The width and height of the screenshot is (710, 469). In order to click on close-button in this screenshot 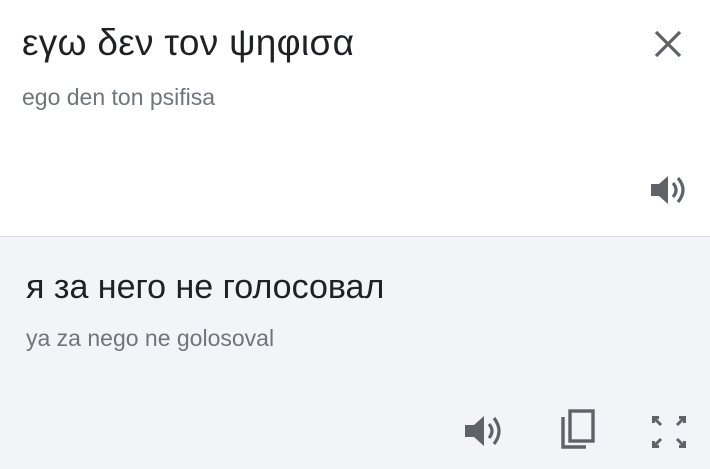, I will do `click(668, 44)`.